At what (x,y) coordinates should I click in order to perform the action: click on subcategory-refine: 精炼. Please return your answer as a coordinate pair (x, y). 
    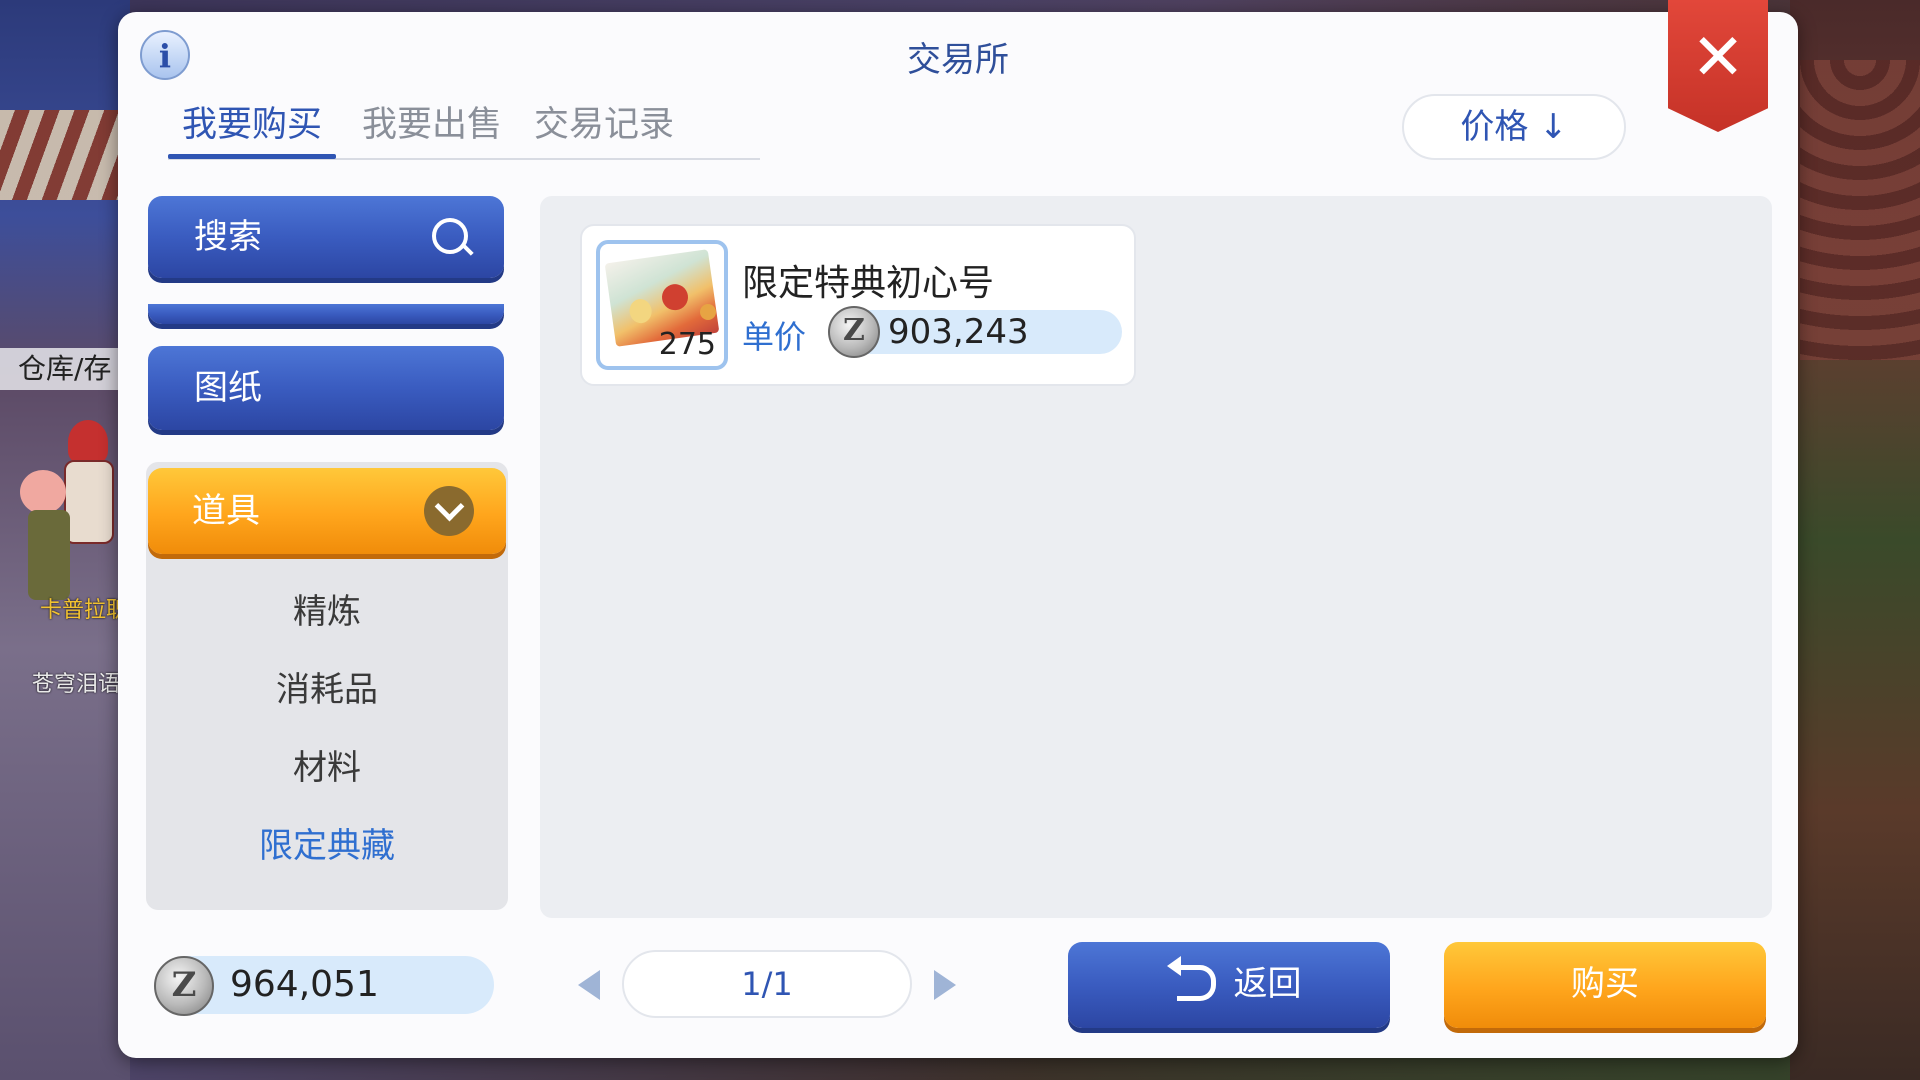
    Looking at the image, I should click on (327, 608).